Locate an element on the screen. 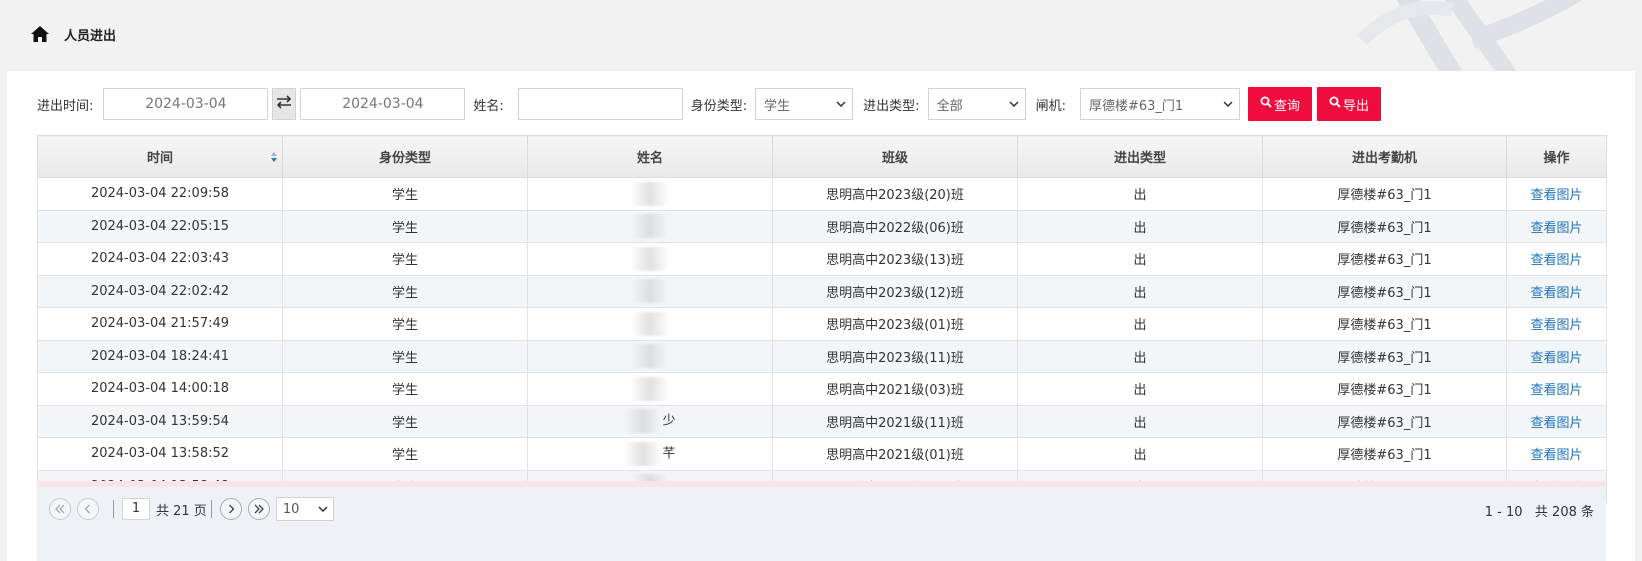 This screenshot has height=561, width=1642. time-label: 进出时间: is located at coordinates (65, 106).